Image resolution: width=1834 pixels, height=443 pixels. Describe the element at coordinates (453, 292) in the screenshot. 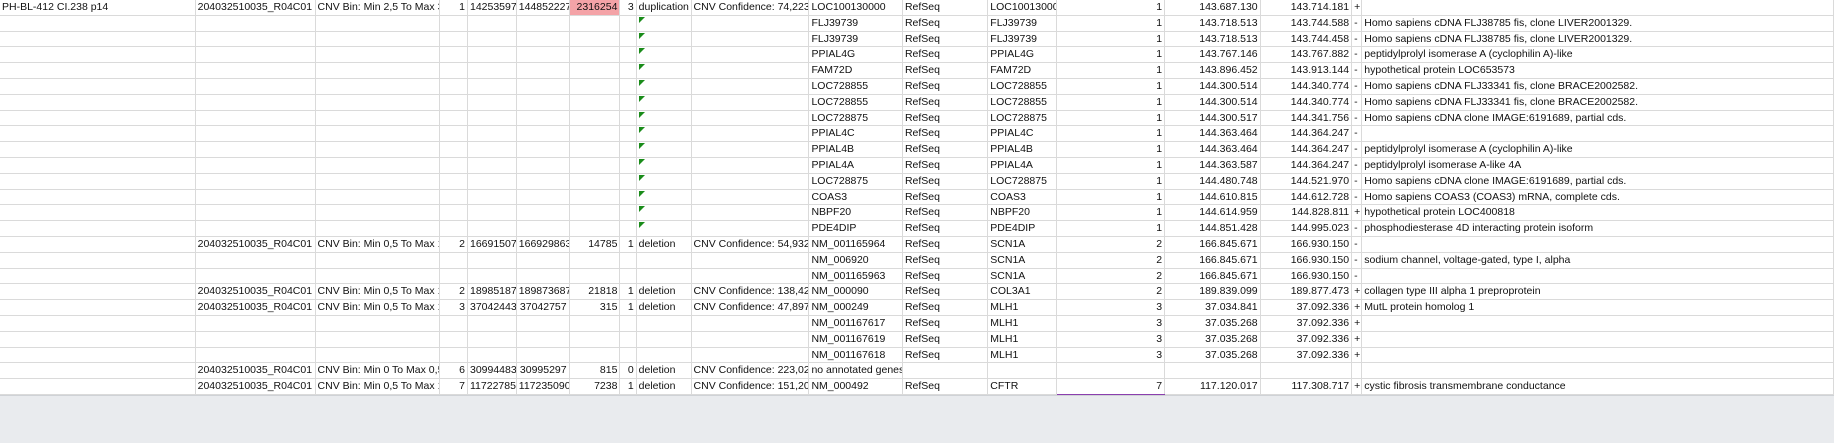

I see `cell-chr: 2` at that location.